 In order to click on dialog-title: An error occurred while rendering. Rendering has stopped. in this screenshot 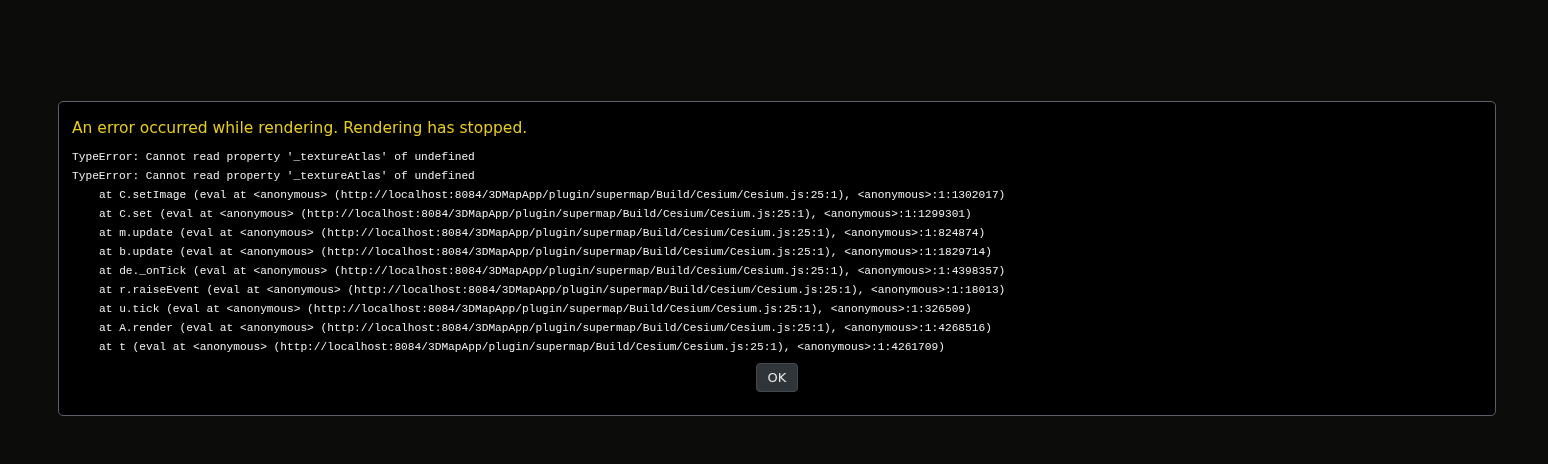, I will do `click(300, 128)`.